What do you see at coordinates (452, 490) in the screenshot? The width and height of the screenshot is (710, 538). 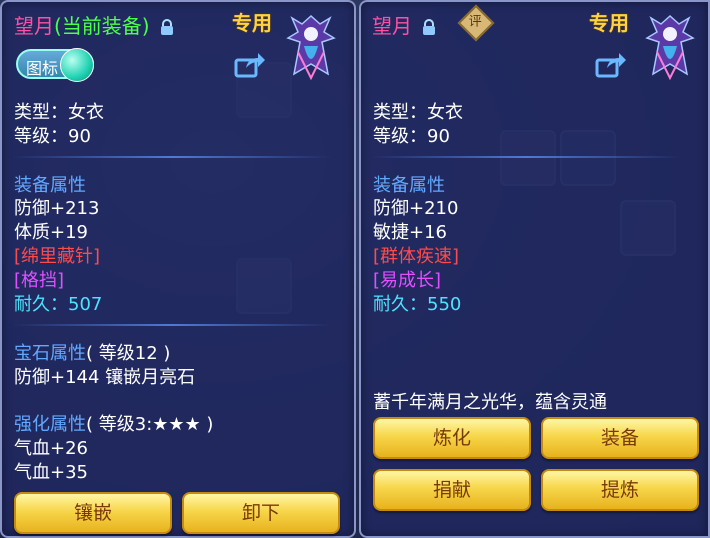 I see `donate-button: 捐献` at bounding box center [452, 490].